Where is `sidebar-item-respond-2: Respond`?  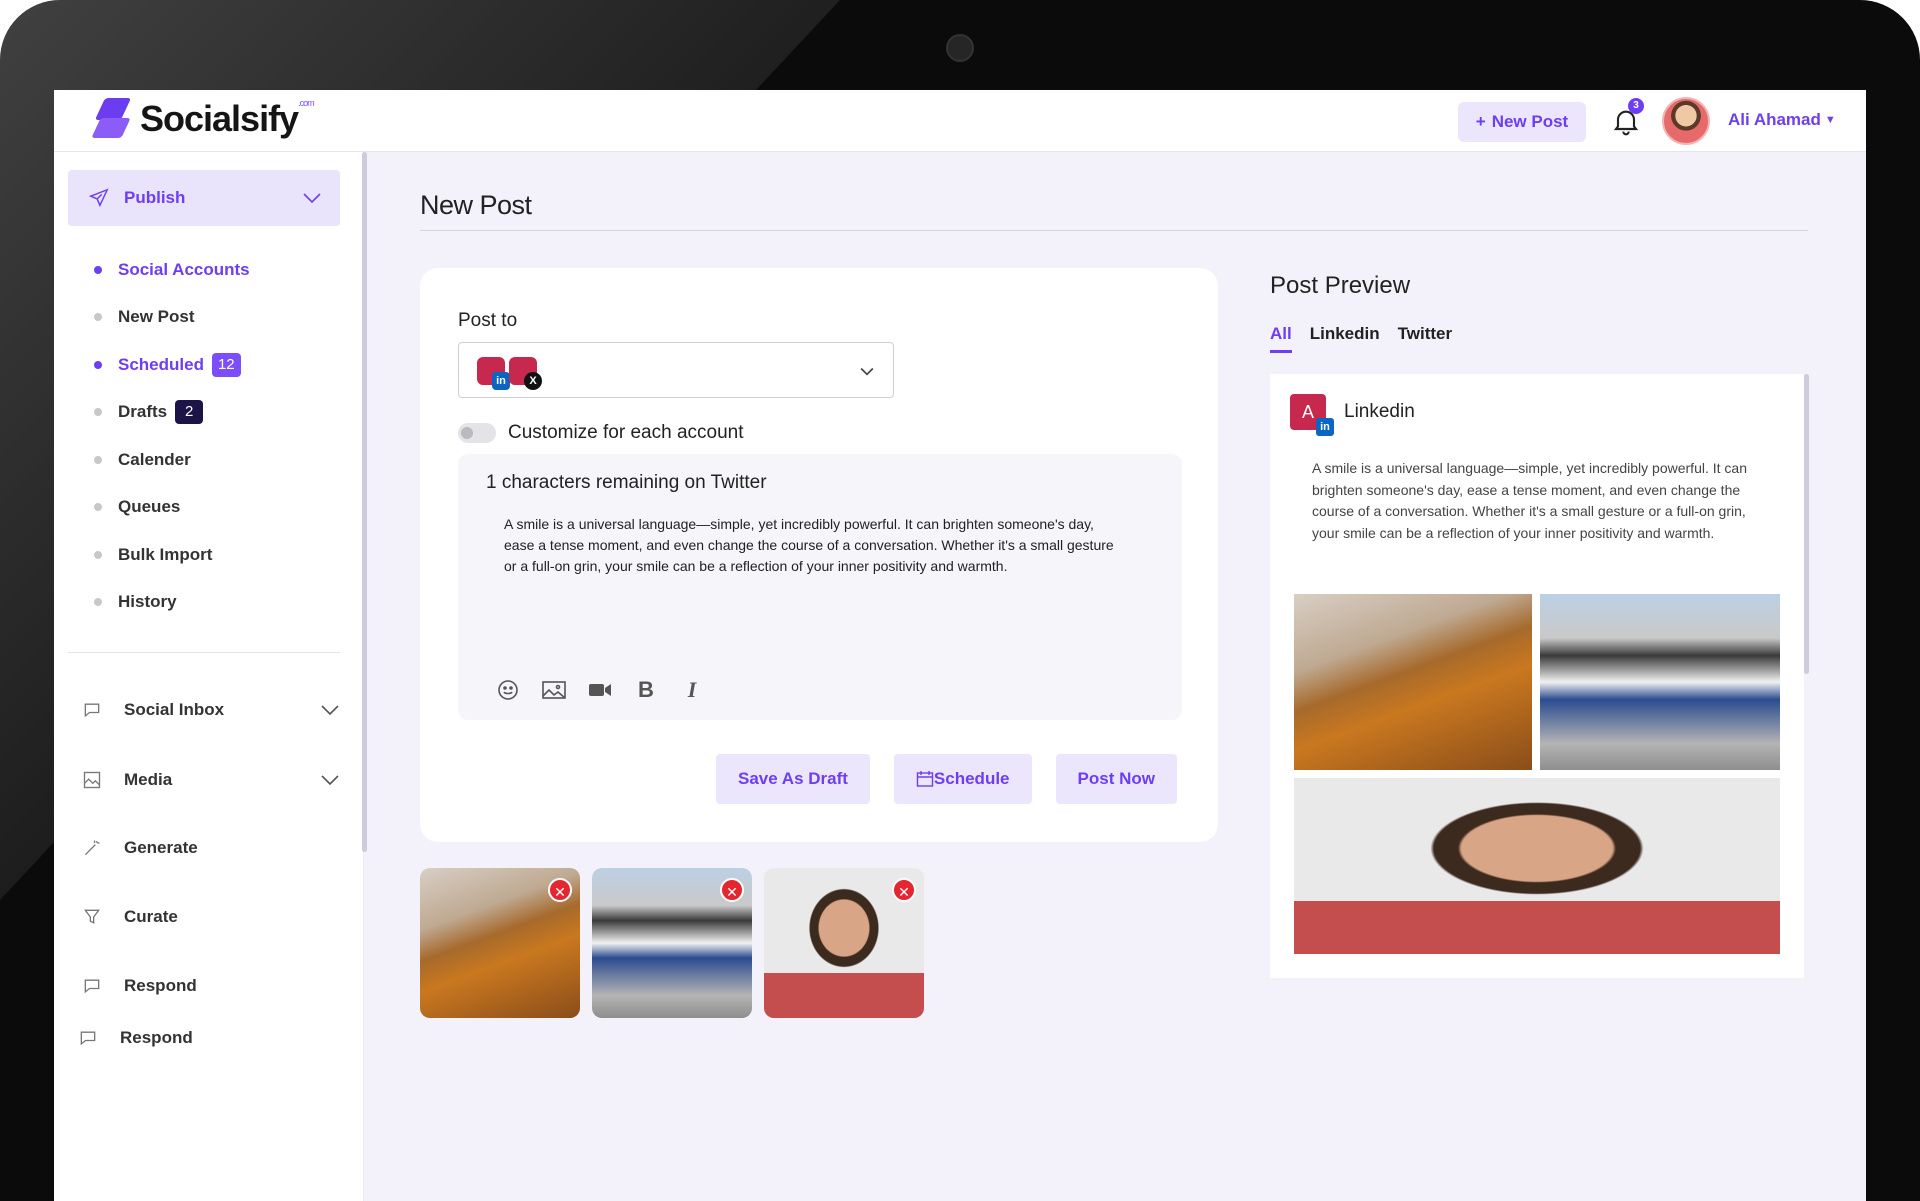
sidebar-item-respond-2: Respond is located at coordinates (208, 1038).